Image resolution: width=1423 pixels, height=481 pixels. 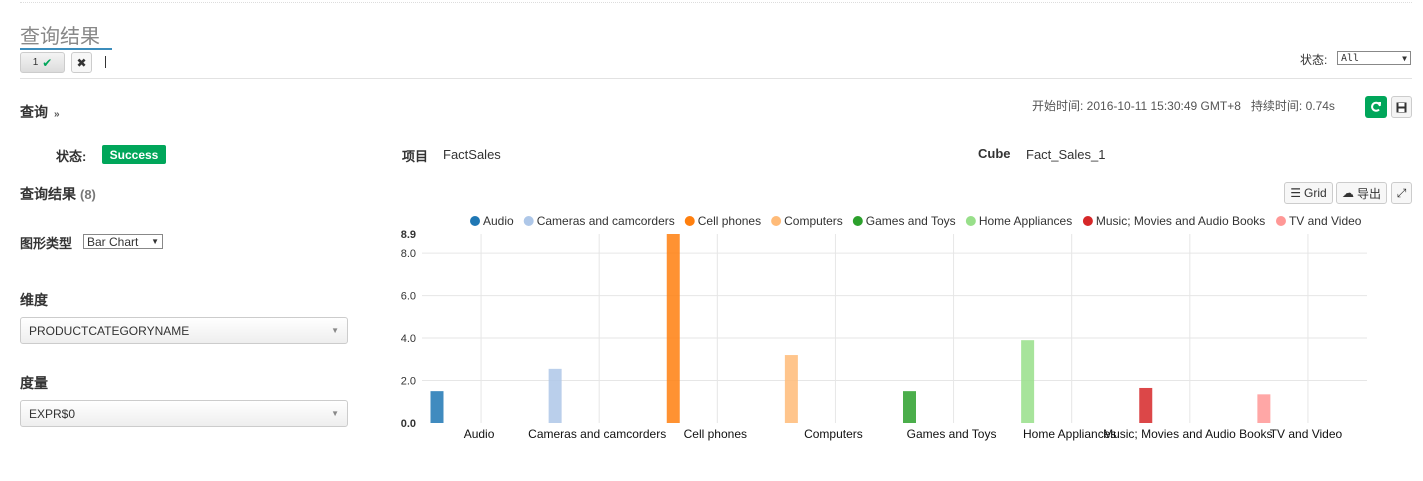 What do you see at coordinates (1187, 434) in the screenshot?
I see `x-tick-label: Music; Movies and Audio Books` at bounding box center [1187, 434].